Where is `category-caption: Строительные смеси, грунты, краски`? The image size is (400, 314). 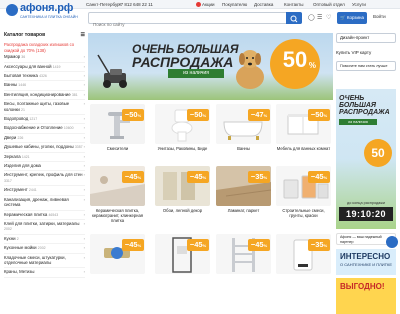 category-caption: Строительные смеси, грунты, краски is located at coordinates (303, 213).